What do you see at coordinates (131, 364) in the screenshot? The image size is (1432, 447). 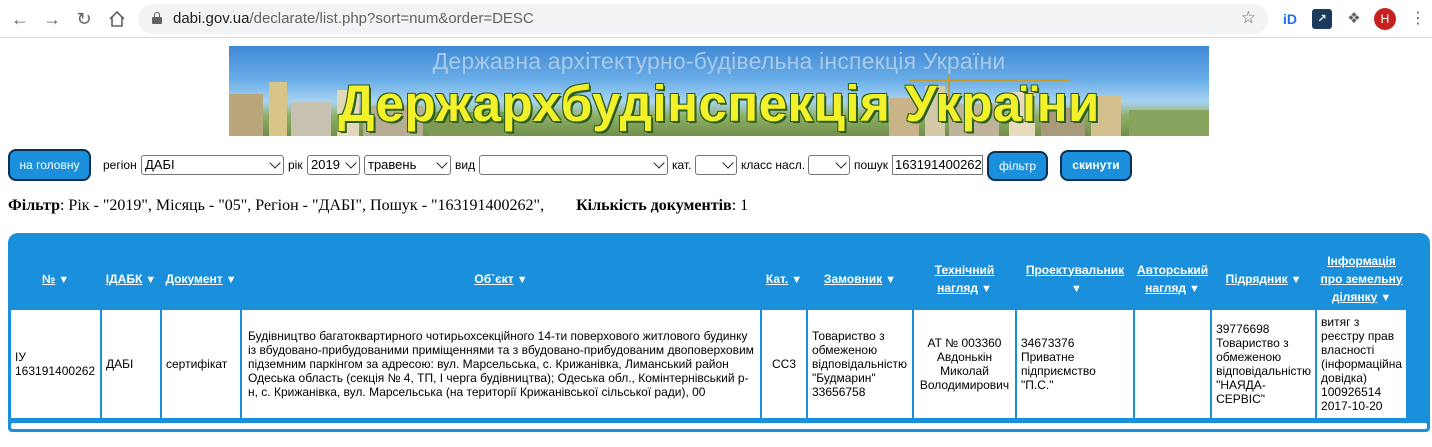 I see `cell-idabk: ДАБІ` at bounding box center [131, 364].